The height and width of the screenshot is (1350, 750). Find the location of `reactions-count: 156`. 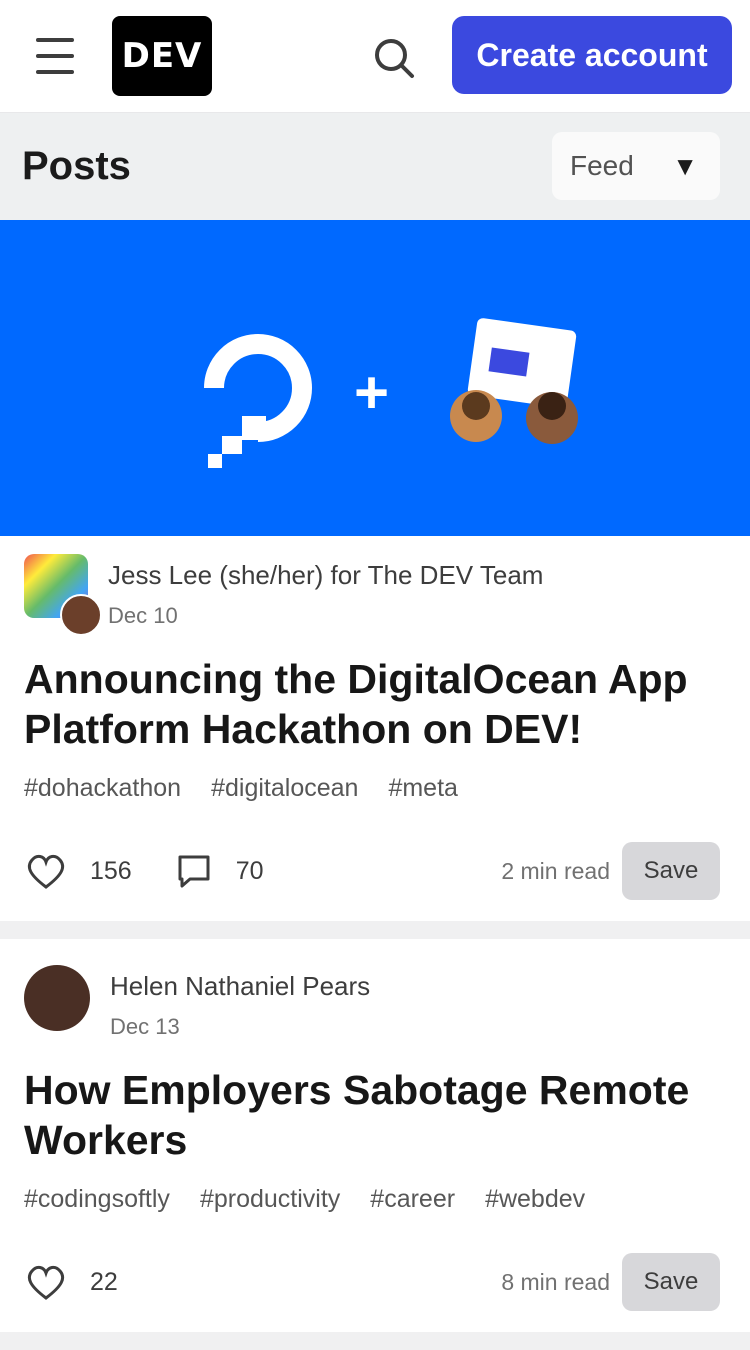

reactions-count: 156 is located at coordinates (111, 870).